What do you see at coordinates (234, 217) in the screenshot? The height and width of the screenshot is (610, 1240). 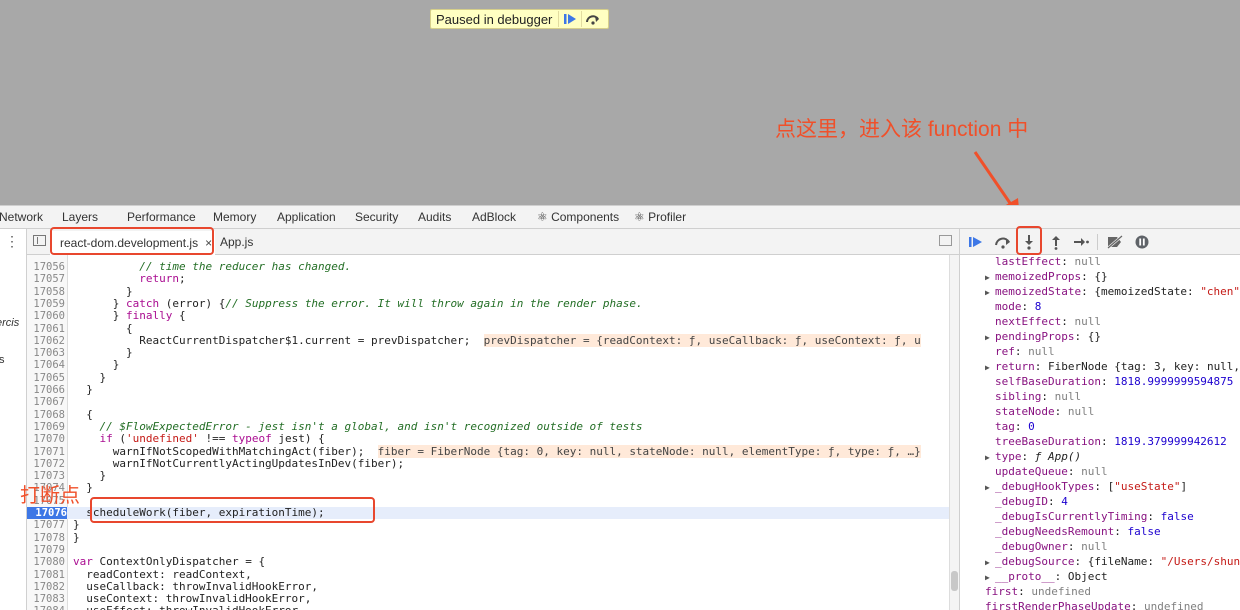 I see `devtools-tab: Memory` at bounding box center [234, 217].